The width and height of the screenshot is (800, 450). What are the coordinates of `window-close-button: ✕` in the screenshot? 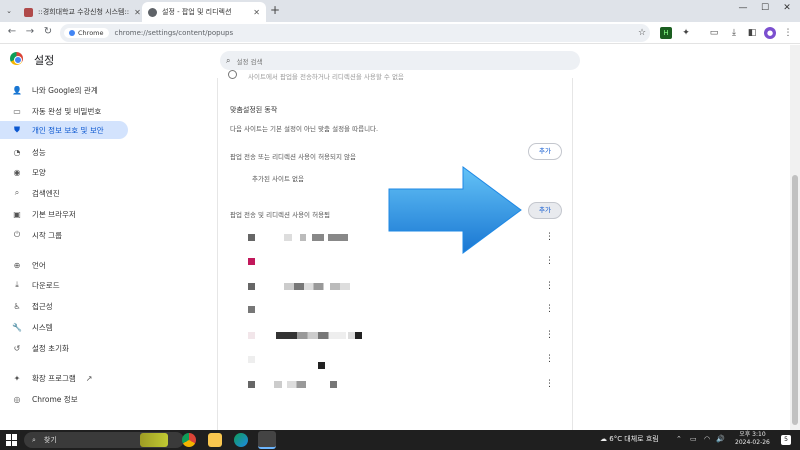 It's located at (787, 8).